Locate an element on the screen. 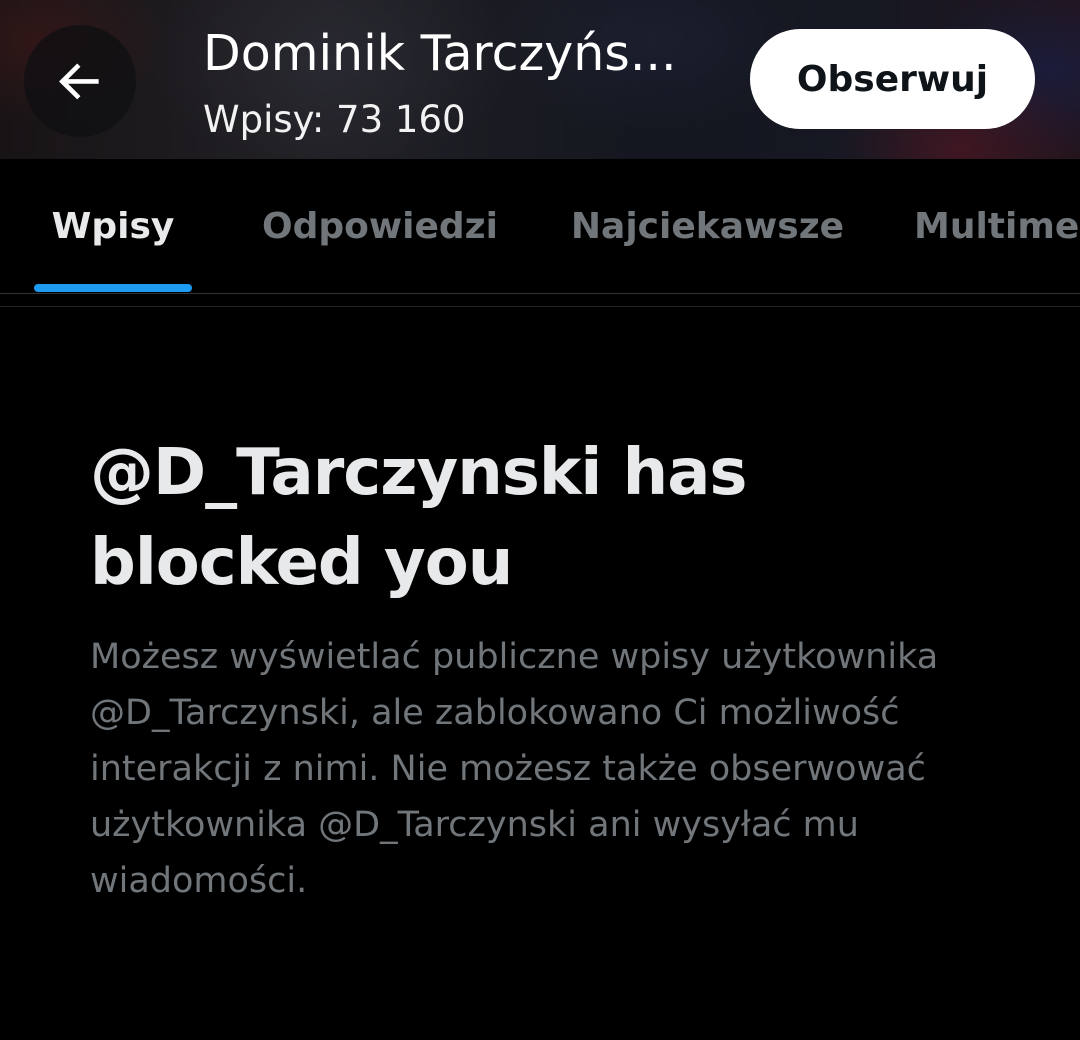  divider is located at coordinates (540, 306).